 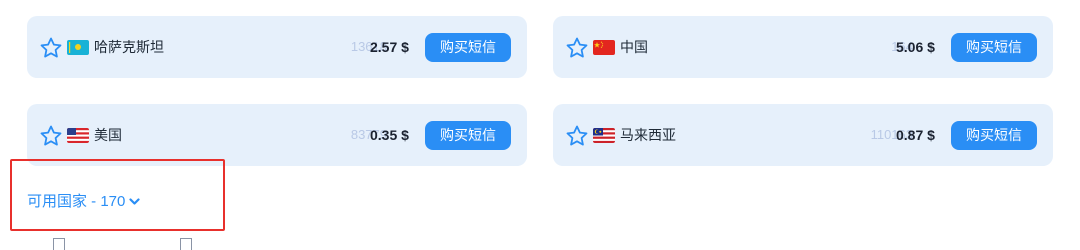 I want to click on country-card-kazakhstan: 哈萨克斯坦 13618 2.57 $ 购买短信, so click(x=277, y=47).